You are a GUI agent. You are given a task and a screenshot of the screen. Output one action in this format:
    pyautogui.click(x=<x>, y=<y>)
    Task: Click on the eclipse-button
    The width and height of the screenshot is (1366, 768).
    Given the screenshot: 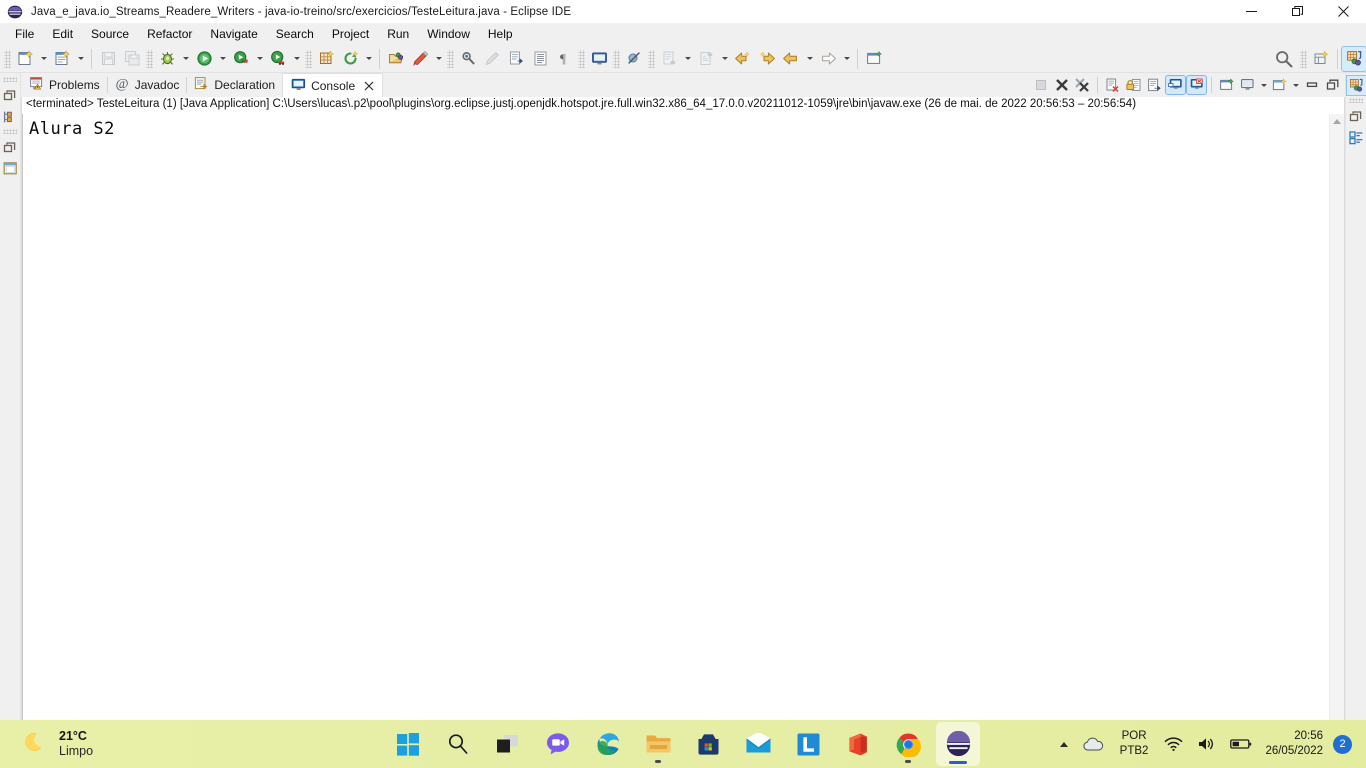 What is the action you would take?
    pyautogui.click(x=958, y=744)
    